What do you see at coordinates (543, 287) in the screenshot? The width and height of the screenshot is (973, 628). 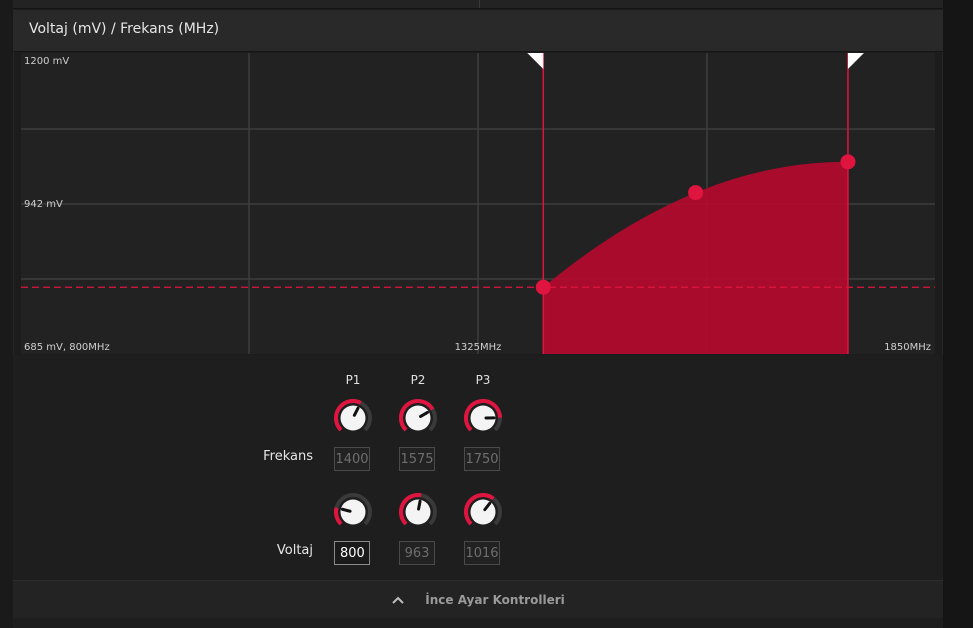 I see `curve-point-p1` at bounding box center [543, 287].